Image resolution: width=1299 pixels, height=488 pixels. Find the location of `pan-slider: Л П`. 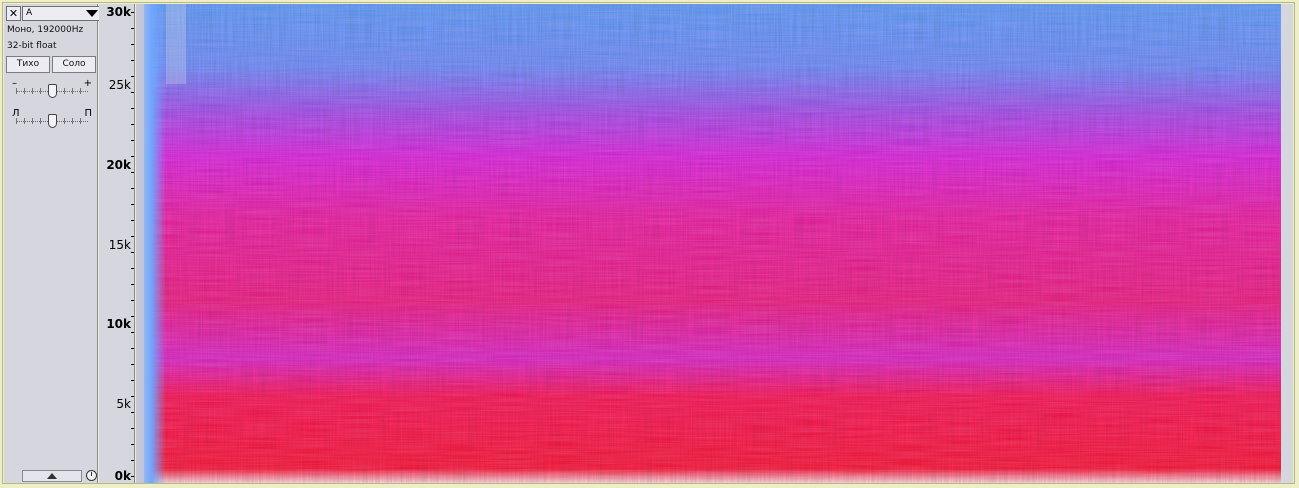

pan-slider: Л П is located at coordinates (52, 120).